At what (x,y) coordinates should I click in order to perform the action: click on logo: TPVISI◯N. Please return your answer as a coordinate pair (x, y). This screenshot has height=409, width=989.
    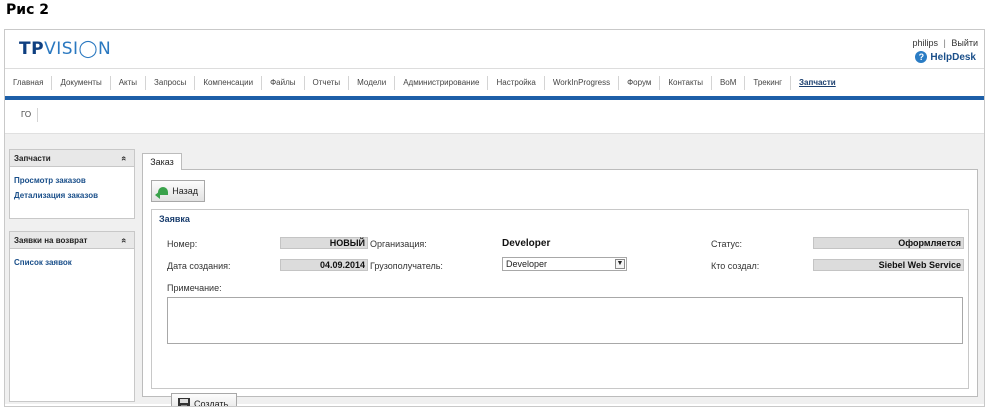
    Looking at the image, I should click on (65, 49).